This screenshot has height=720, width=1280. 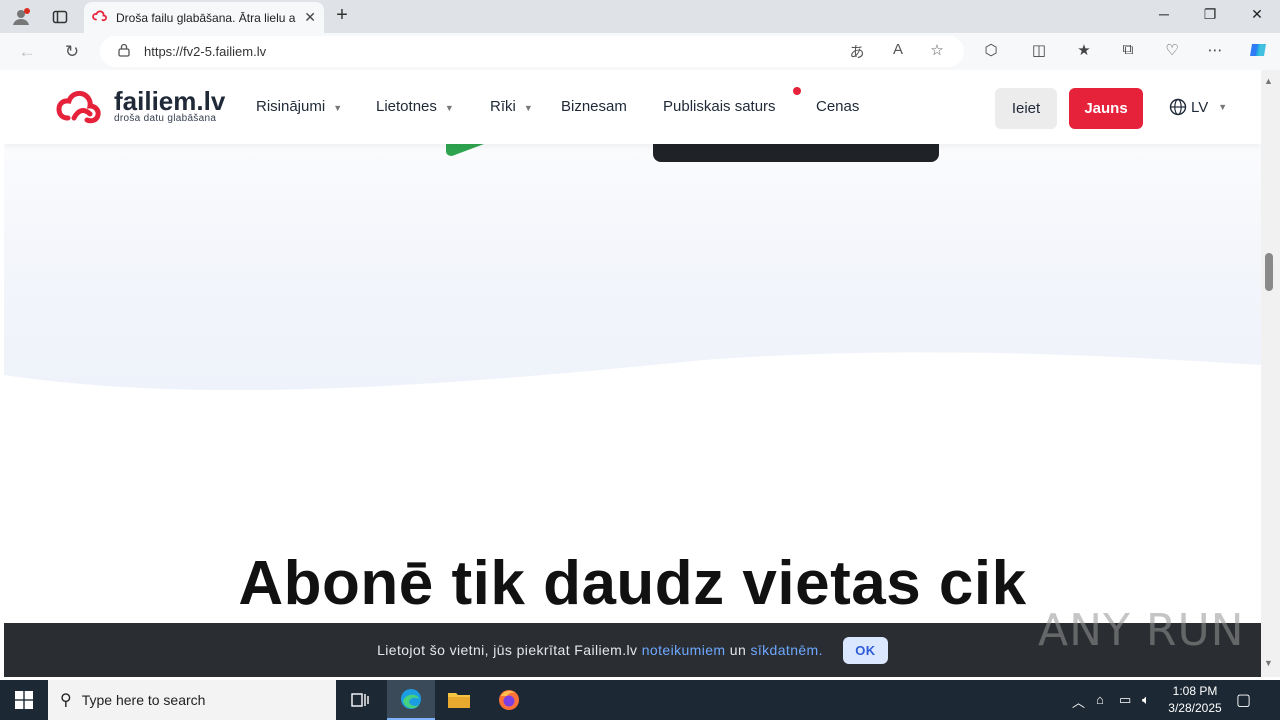 I want to click on watermark-text: ANY RUN, so click(x=1141, y=630).